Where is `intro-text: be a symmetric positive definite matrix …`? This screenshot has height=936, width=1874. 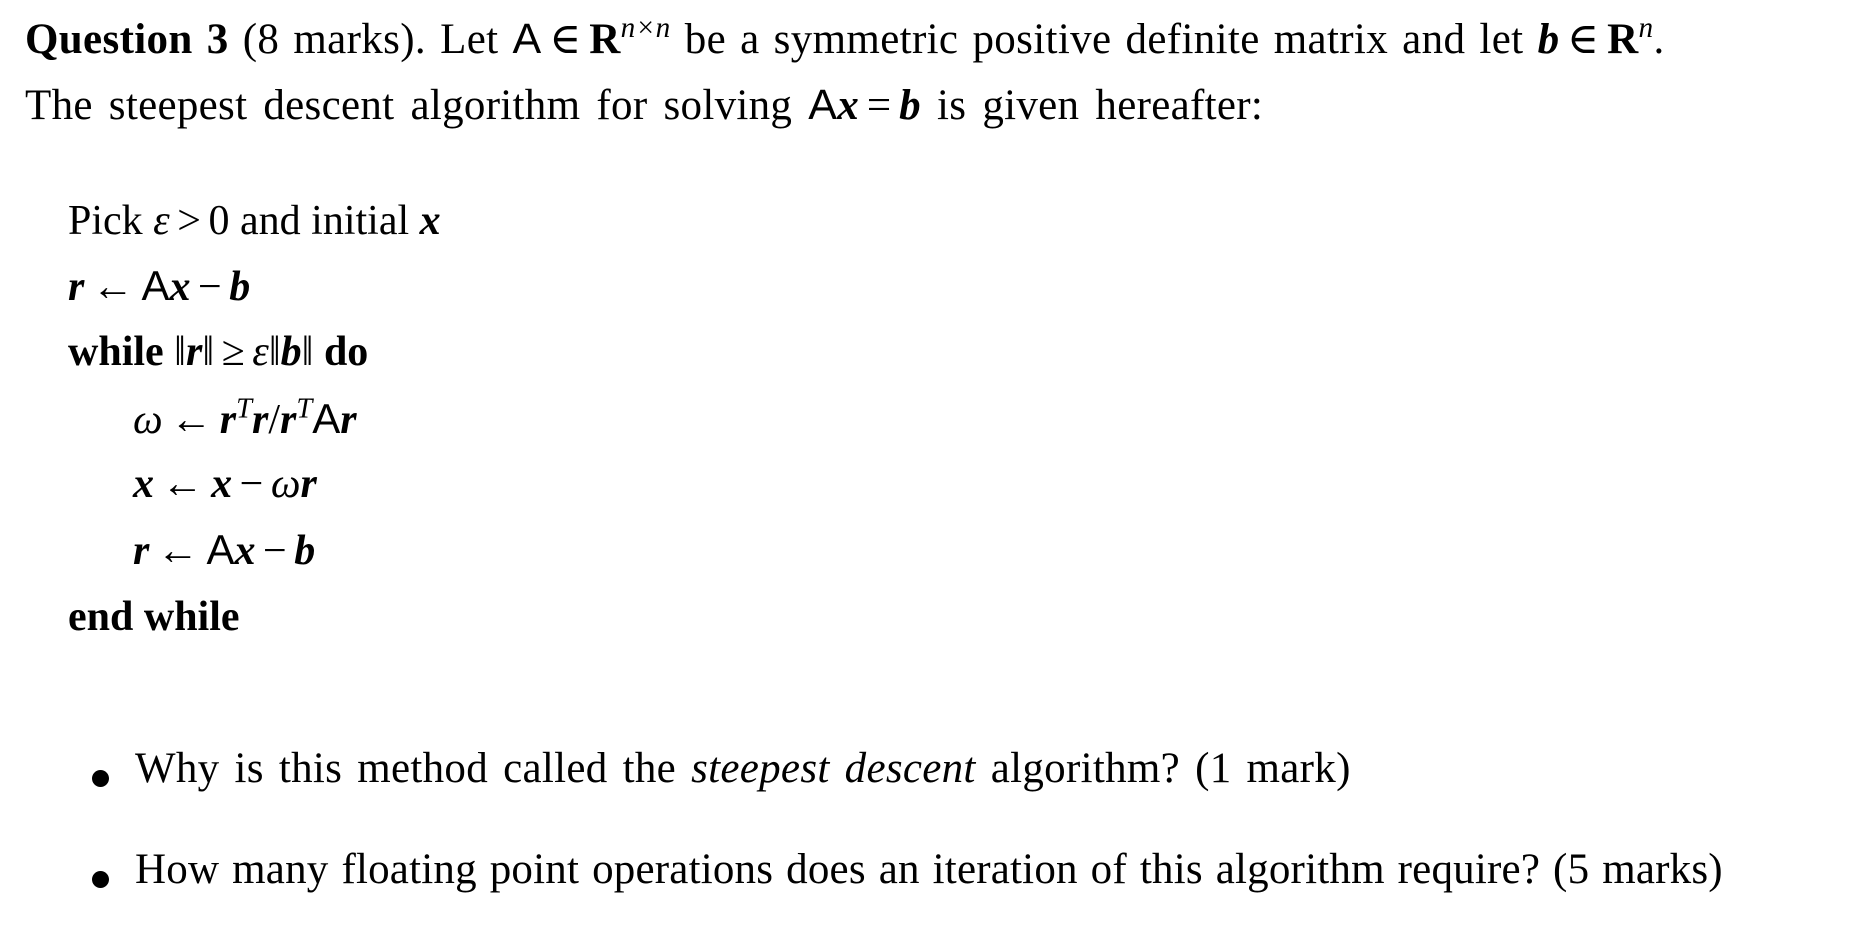 intro-text: be a symmetric positive definite matrix … is located at coordinates (1104, 39).